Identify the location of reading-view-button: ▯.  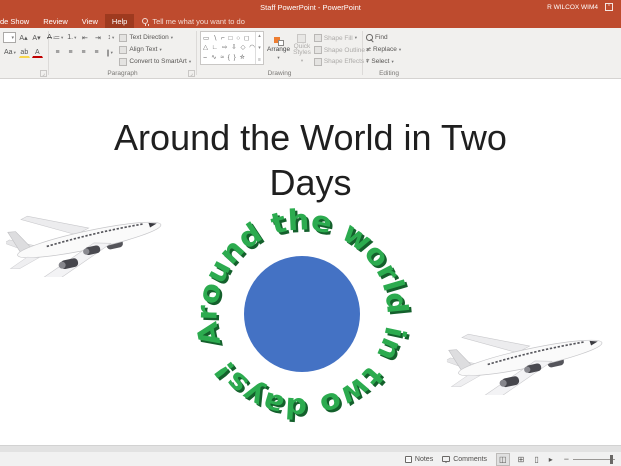
(536, 459).